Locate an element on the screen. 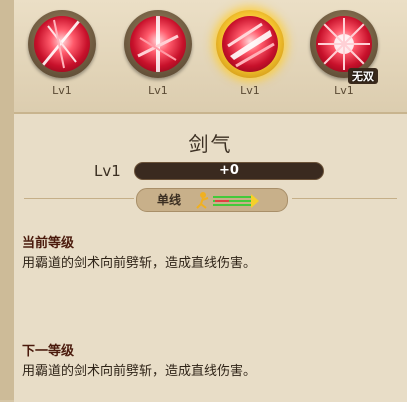 The width and height of the screenshot is (407, 402). divider-left is located at coordinates (79, 198).